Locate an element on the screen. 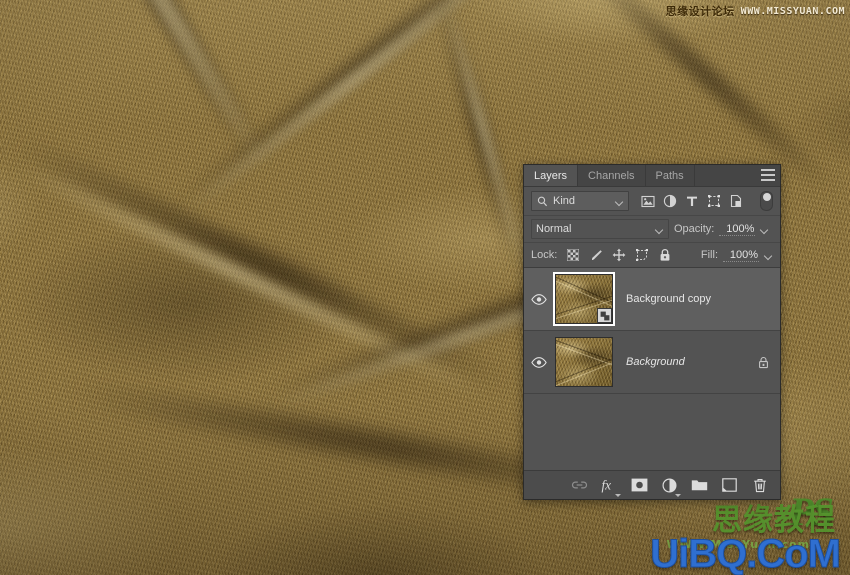 This screenshot has height=575, width=850. layer-name: Background copy is located at coordinates (693, 299).